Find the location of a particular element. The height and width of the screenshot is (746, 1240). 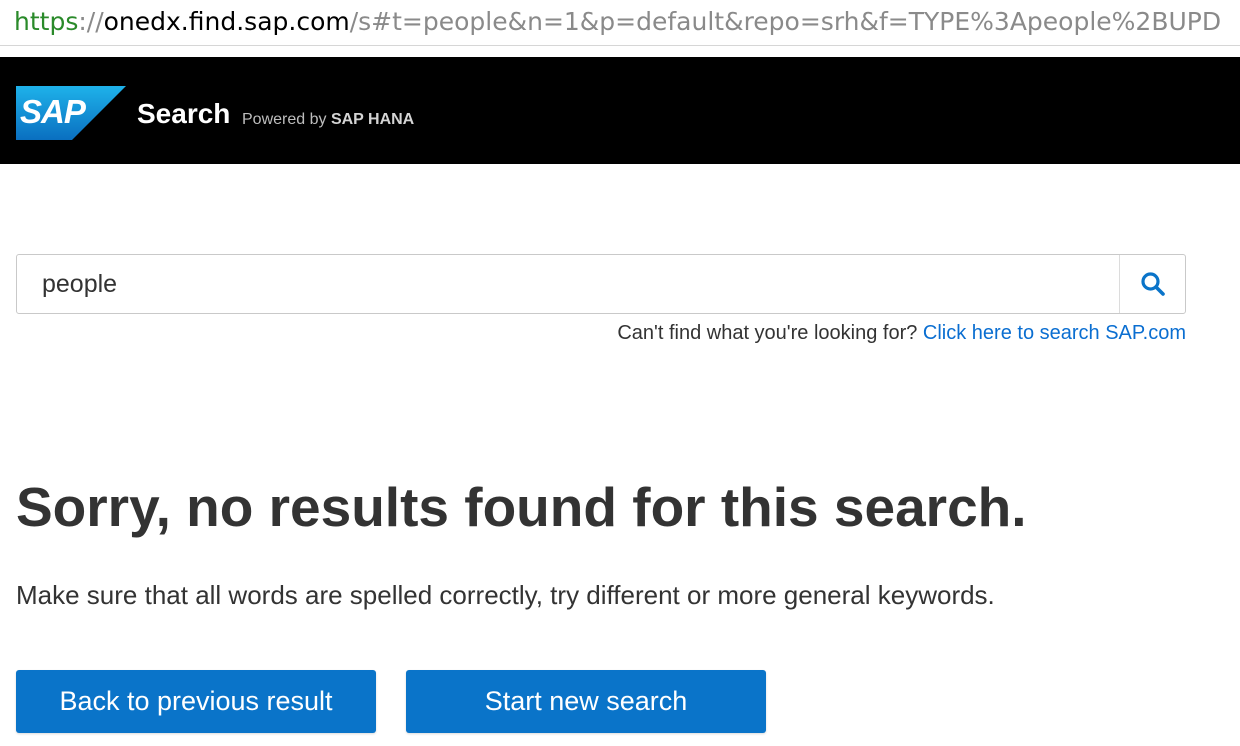

back-to-previous-button: Back to previous result is located at coordinates (196, 701).